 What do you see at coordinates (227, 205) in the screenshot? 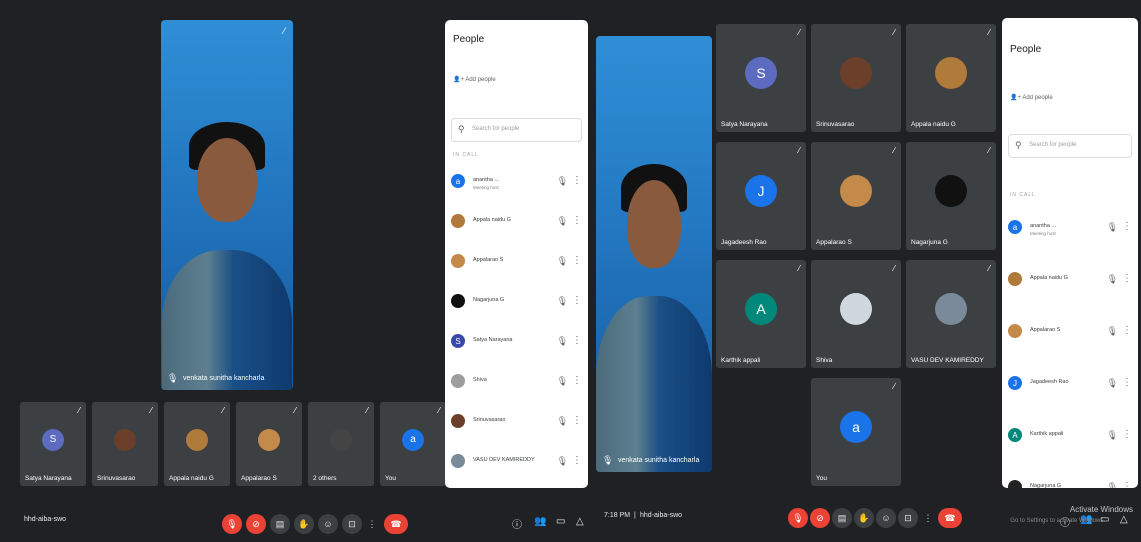
I see `speaker-video: 🎙 venkata sunitha kancharla ⁄` at bounding box center [227, 205].